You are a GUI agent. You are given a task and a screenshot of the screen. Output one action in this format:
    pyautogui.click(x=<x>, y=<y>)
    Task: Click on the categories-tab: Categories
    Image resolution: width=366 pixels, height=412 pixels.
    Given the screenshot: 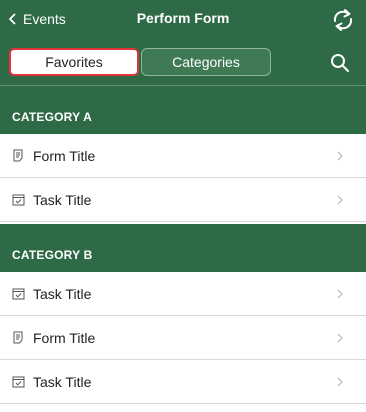 What is the action you would take?
    pyautogui.click(x=206, y=62)
    